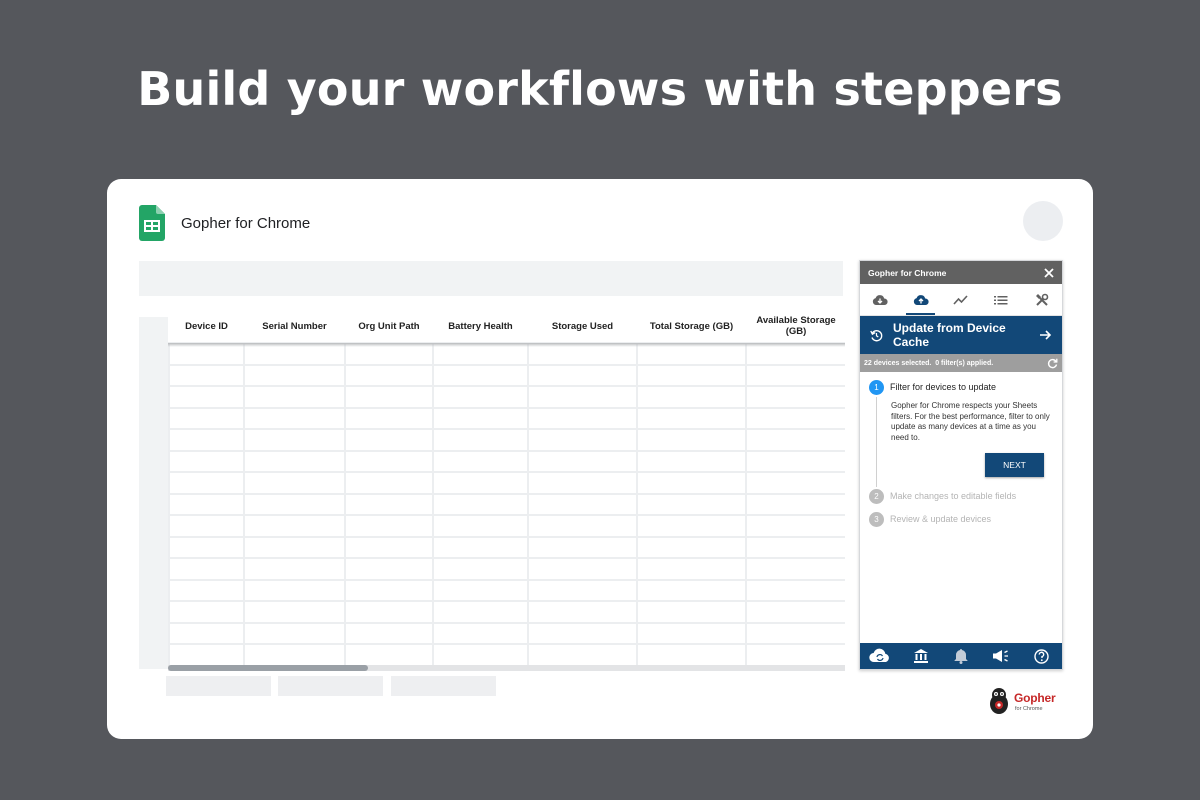  Describe the element at coordinates (960, 519) in the screenshot. I see `step-3: 3 Review & update devices` at that location.